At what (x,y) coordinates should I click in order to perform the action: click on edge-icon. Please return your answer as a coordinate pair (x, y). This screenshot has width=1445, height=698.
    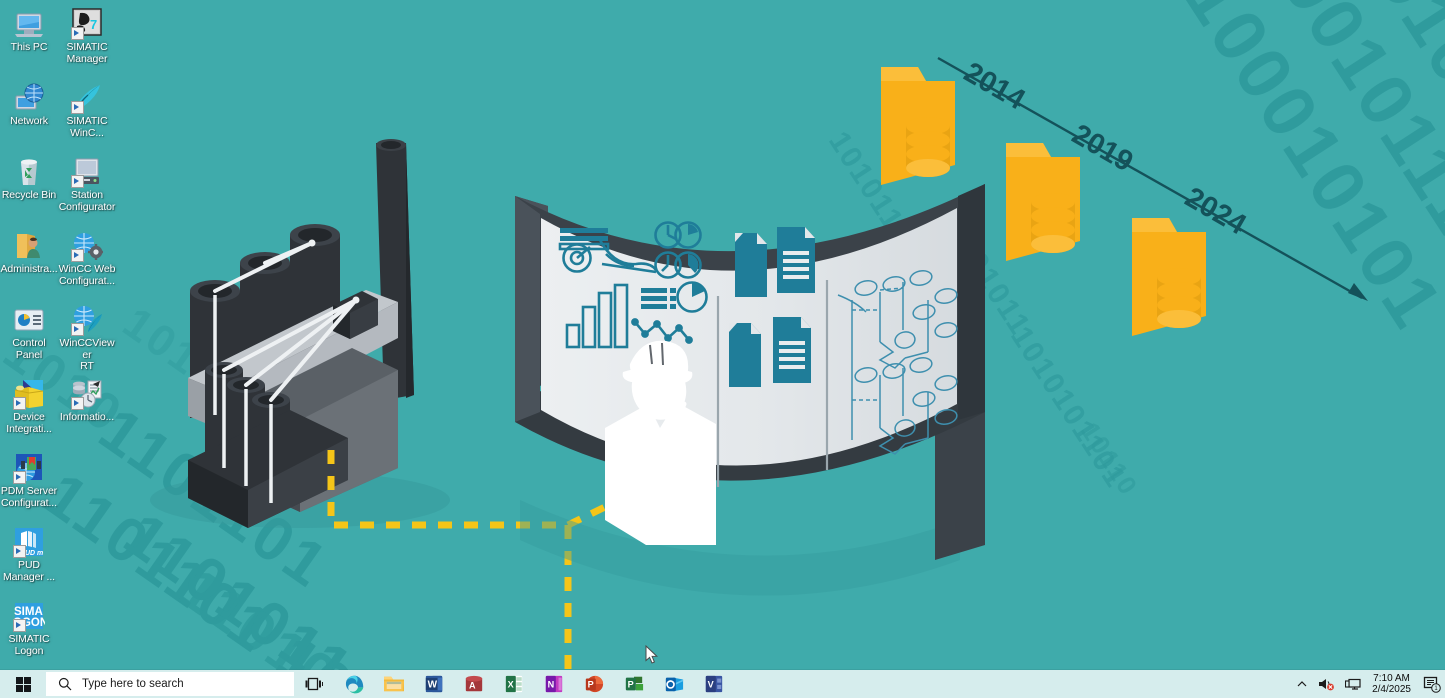
    Looking at the image, I should click on (354, 684).